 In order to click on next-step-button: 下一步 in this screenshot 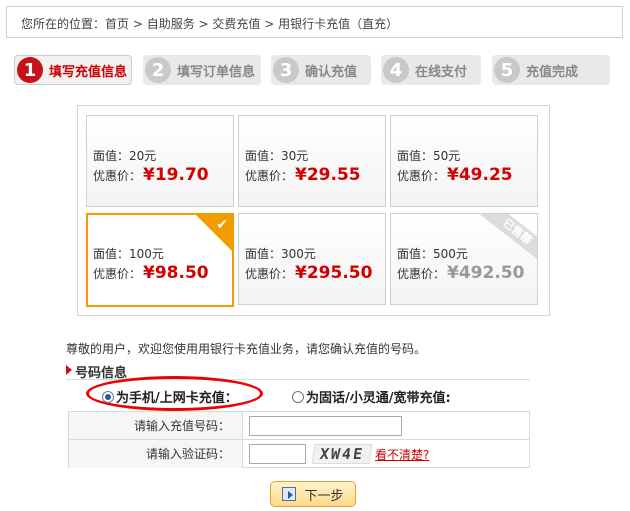, I will do `click(313, 494)`.